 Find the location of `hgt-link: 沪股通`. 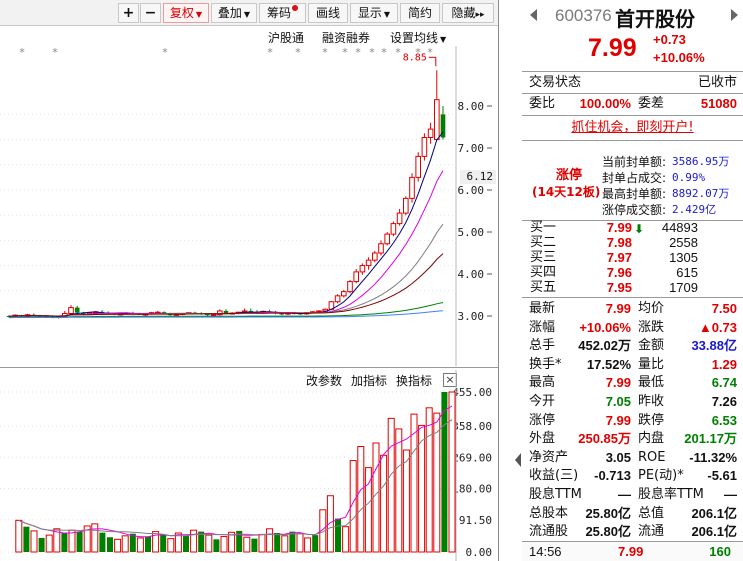

hgt-link: 沪股通 is located at coordinates (286, 38).